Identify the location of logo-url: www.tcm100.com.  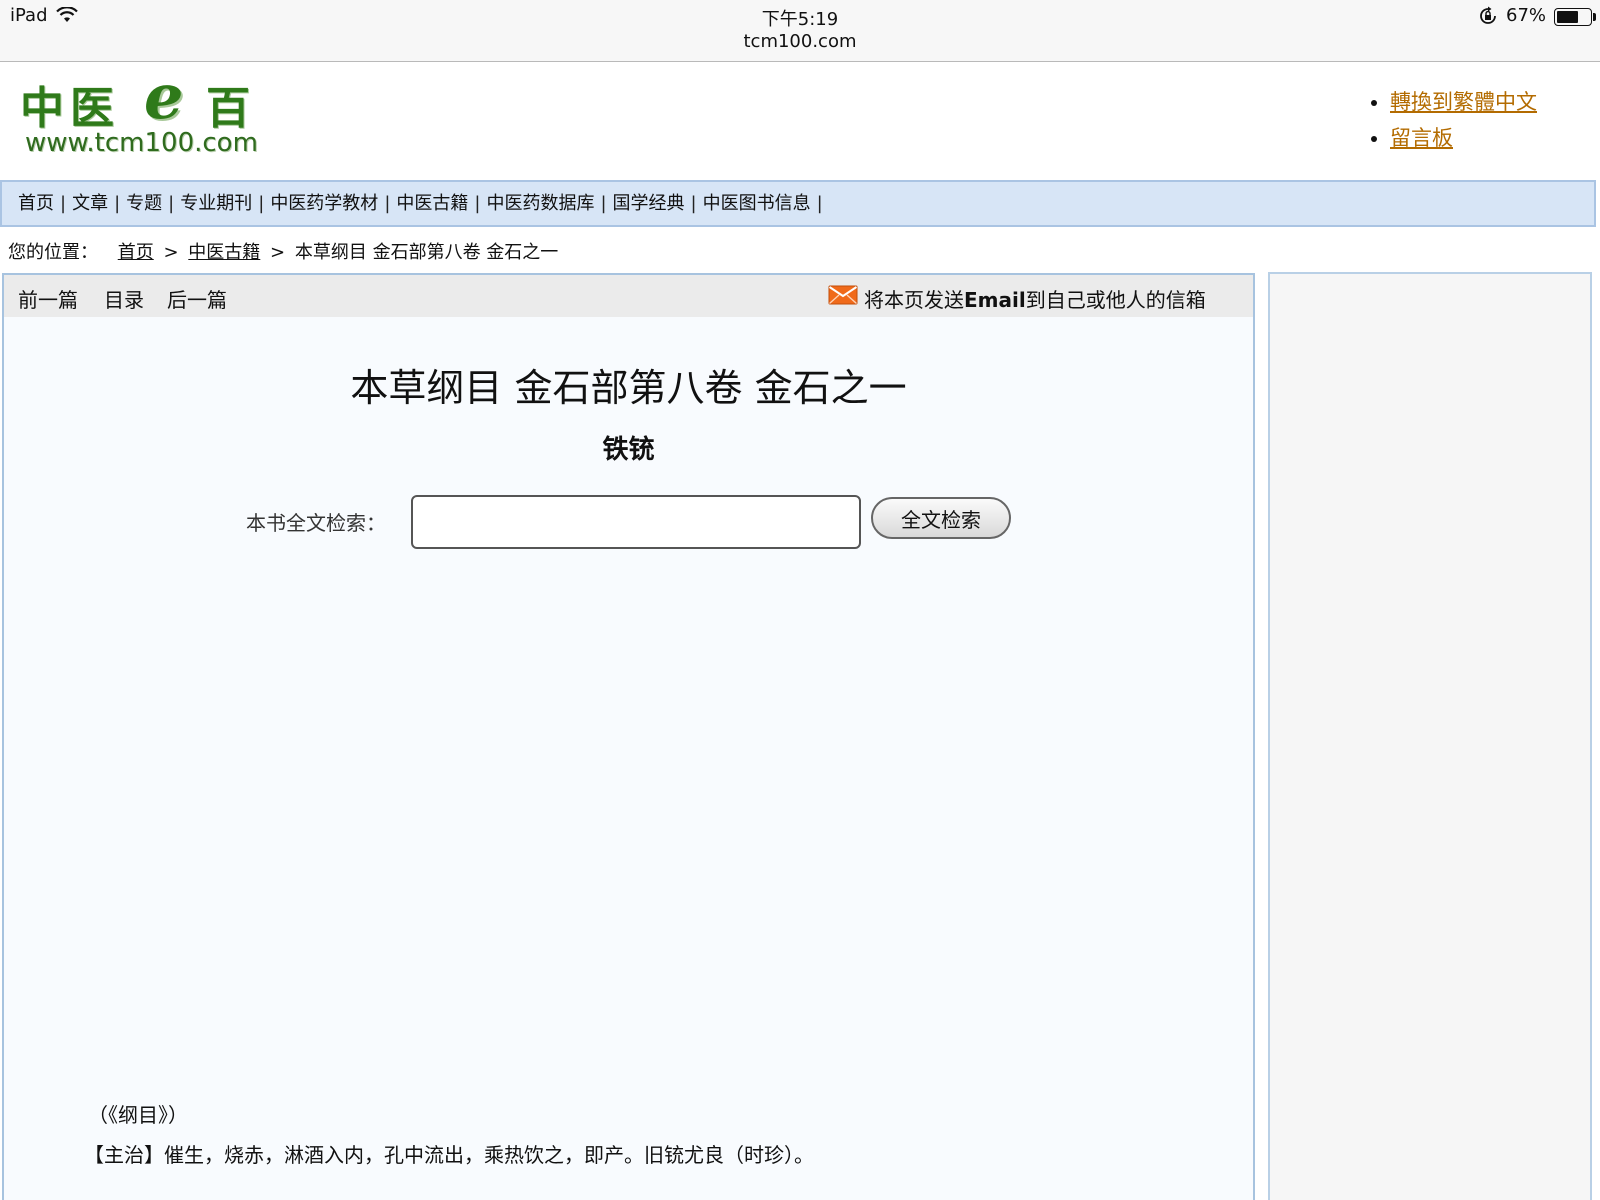
(141, 143).